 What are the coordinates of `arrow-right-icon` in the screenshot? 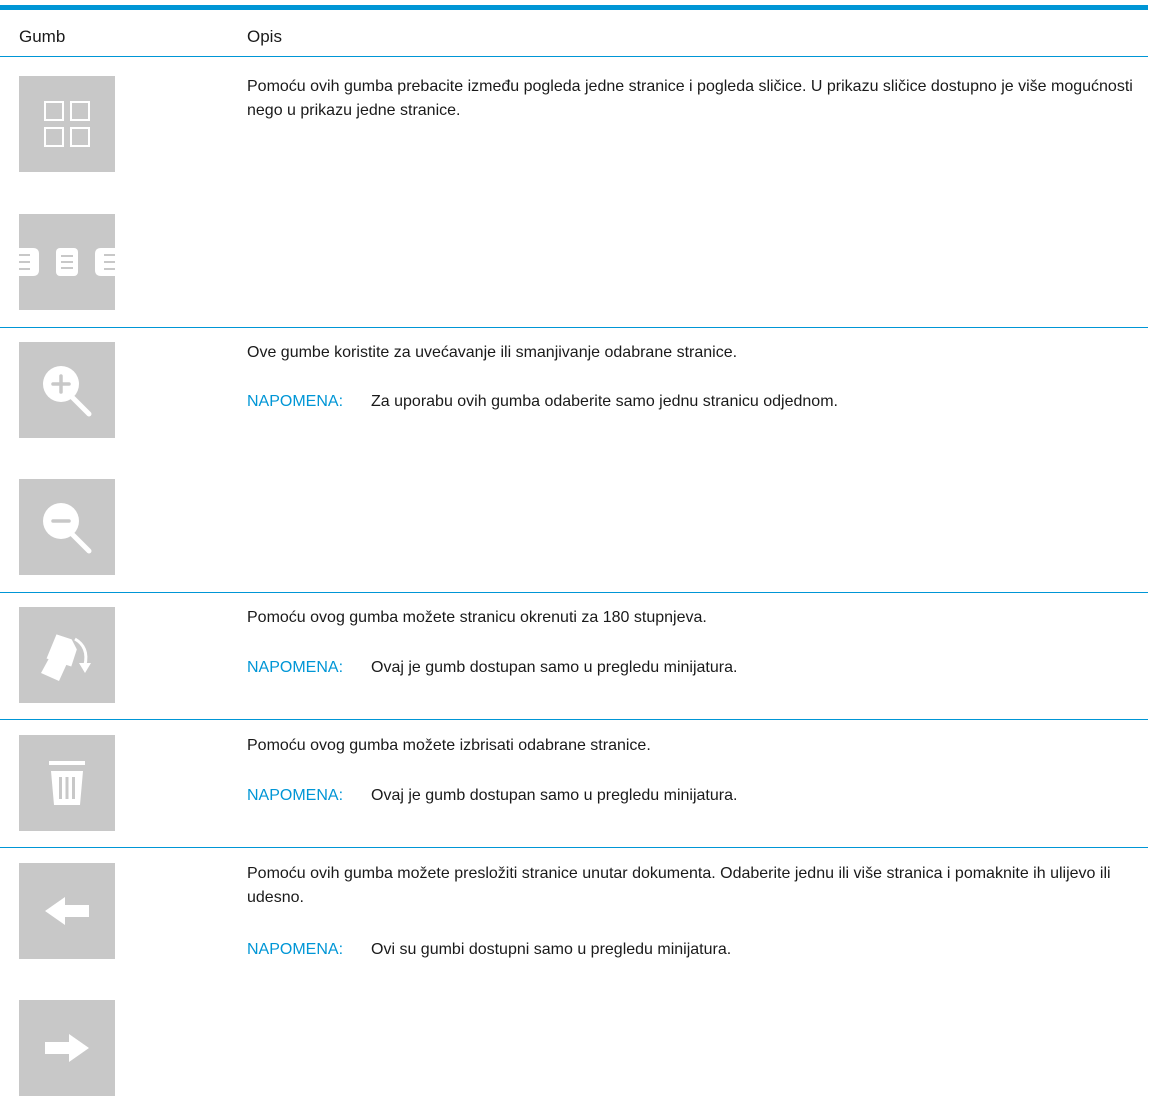 It's located at (67, 1048).